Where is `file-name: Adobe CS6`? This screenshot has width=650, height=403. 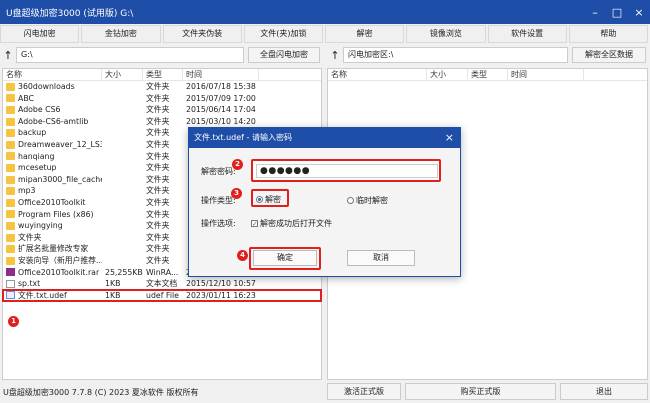 file-name: Adobe CS6 is located at coordinates (39, 110).